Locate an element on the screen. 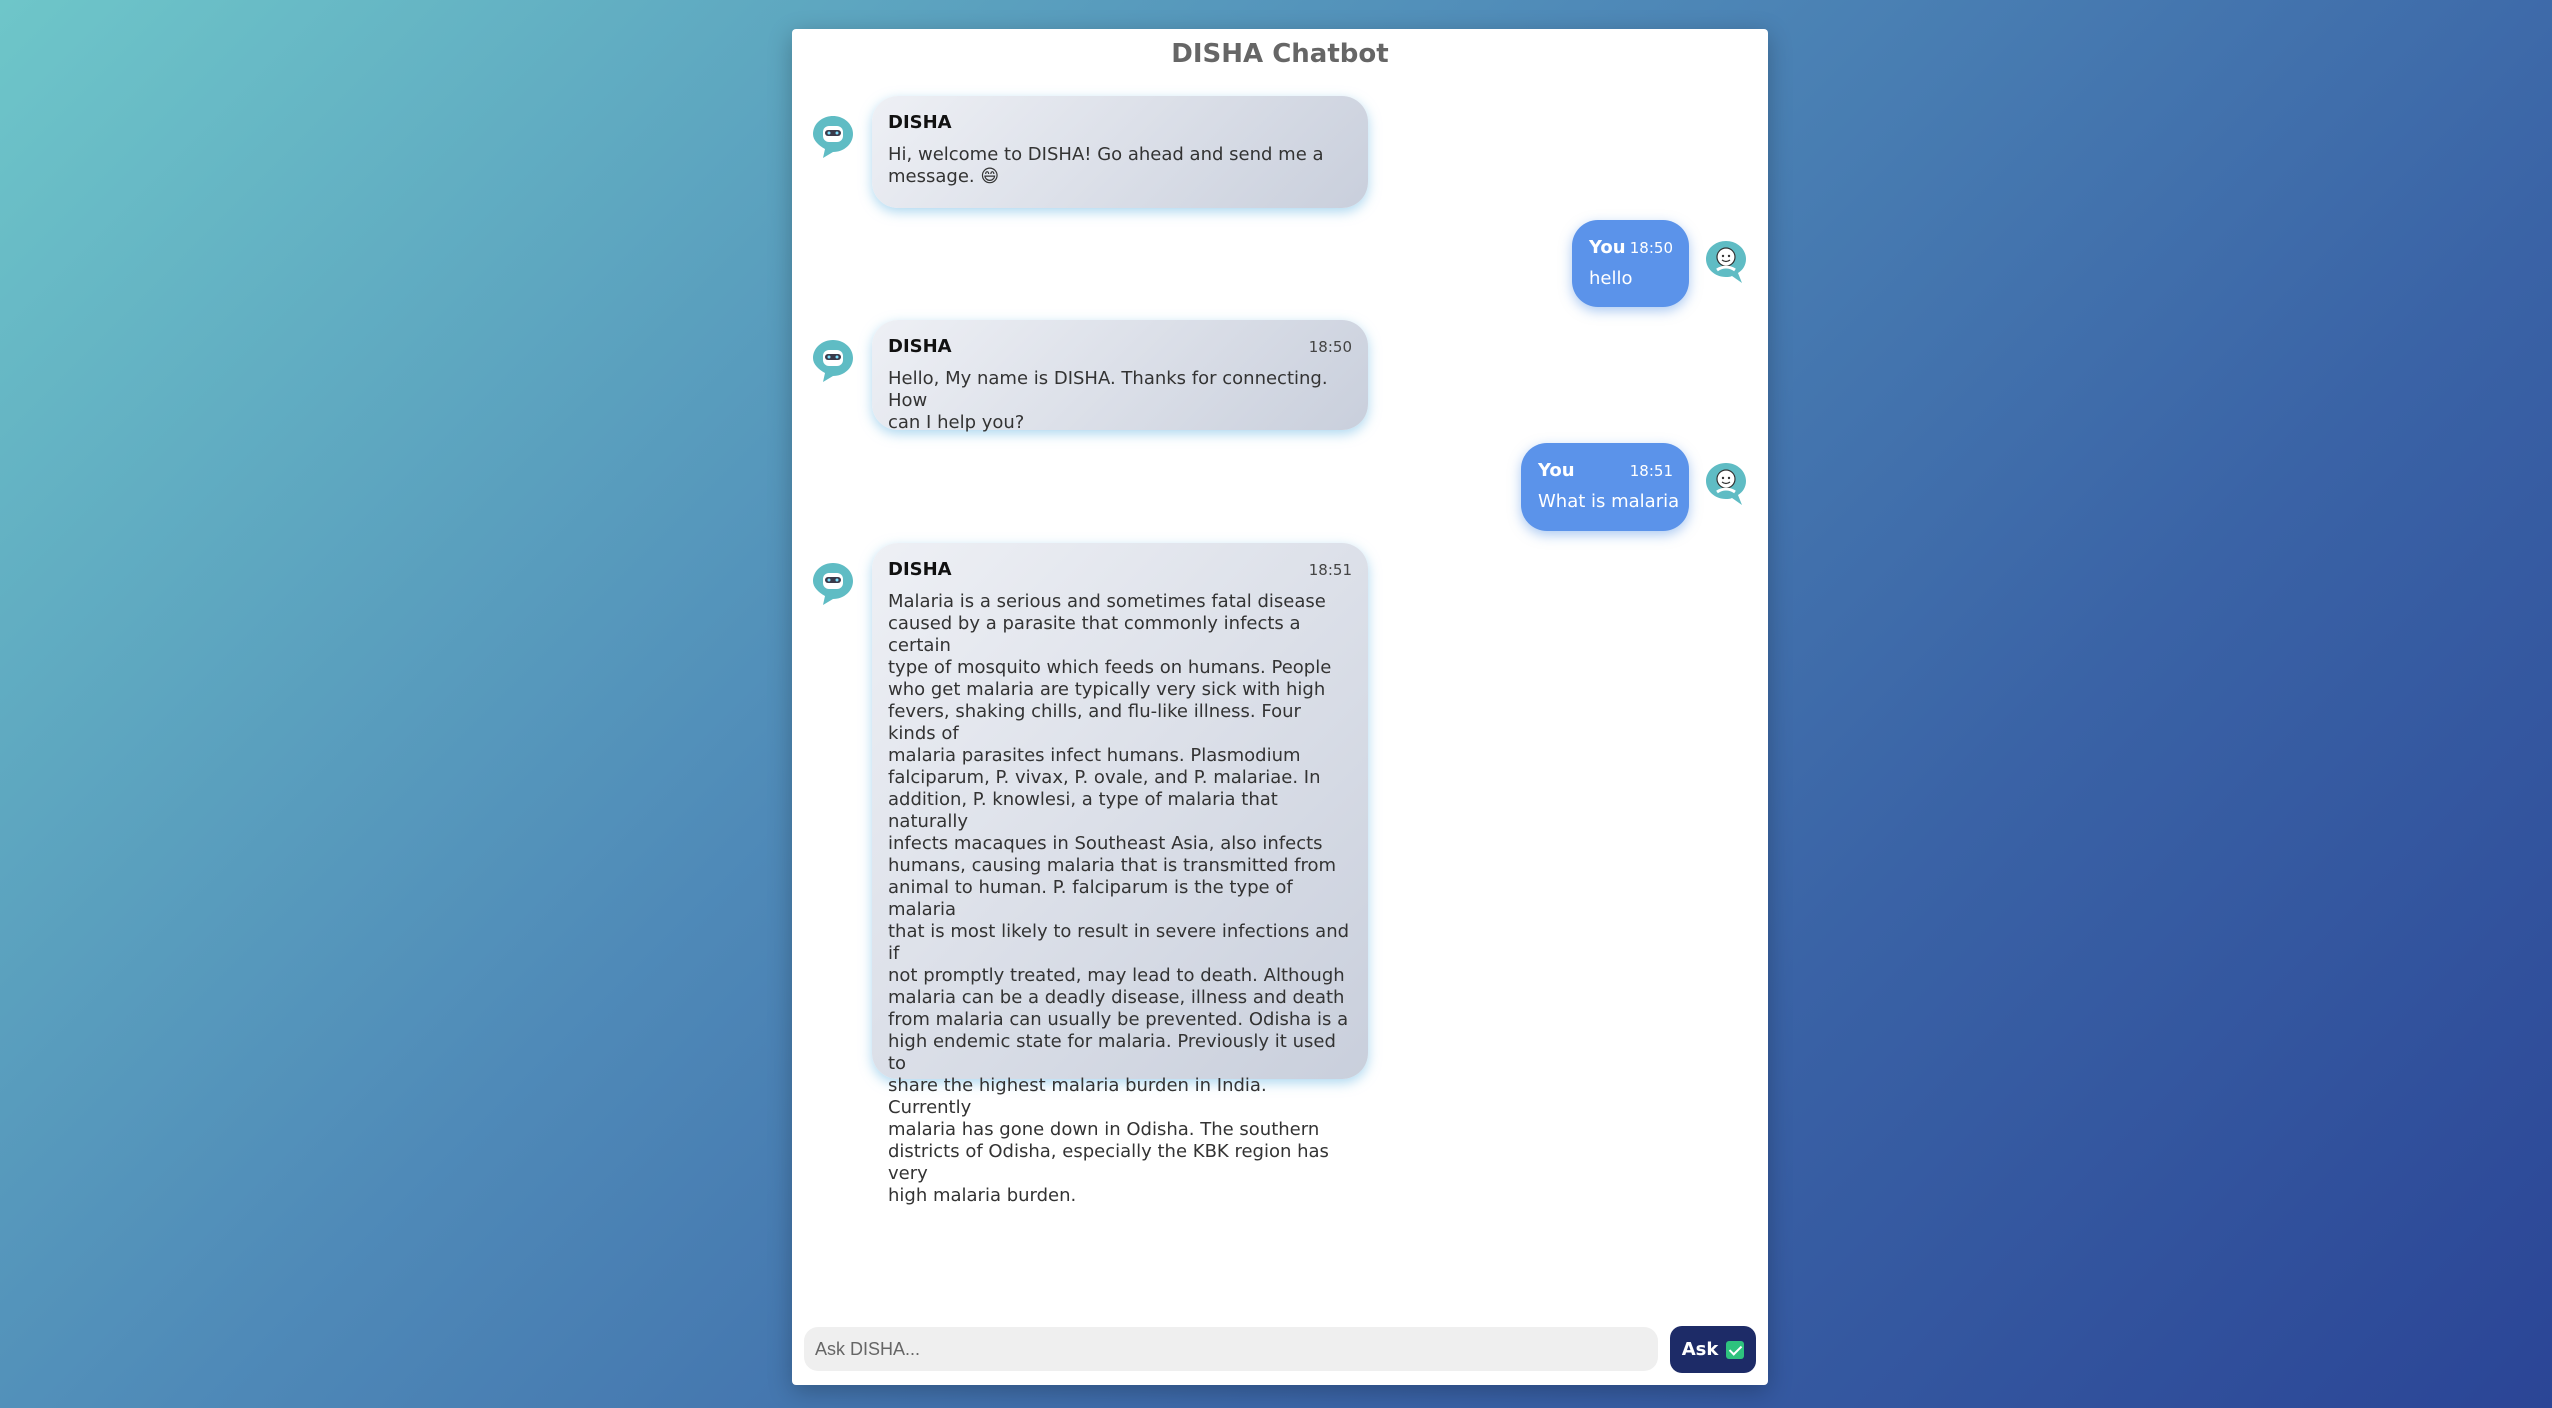 This screenshot has width=2552, height=1408. ask-button: Ask is located at coordinates (1713, 1349).